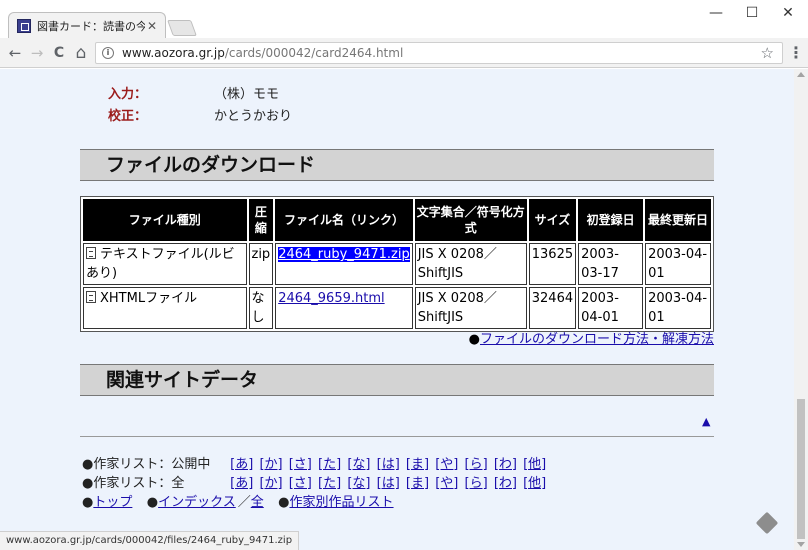  What do you see at coordinates (404, 19) in the screenshot?
I see `tab-strip: 図書カード：読書の今昔 ✕ — ☐ ✕` at bounding box center [404, 19].